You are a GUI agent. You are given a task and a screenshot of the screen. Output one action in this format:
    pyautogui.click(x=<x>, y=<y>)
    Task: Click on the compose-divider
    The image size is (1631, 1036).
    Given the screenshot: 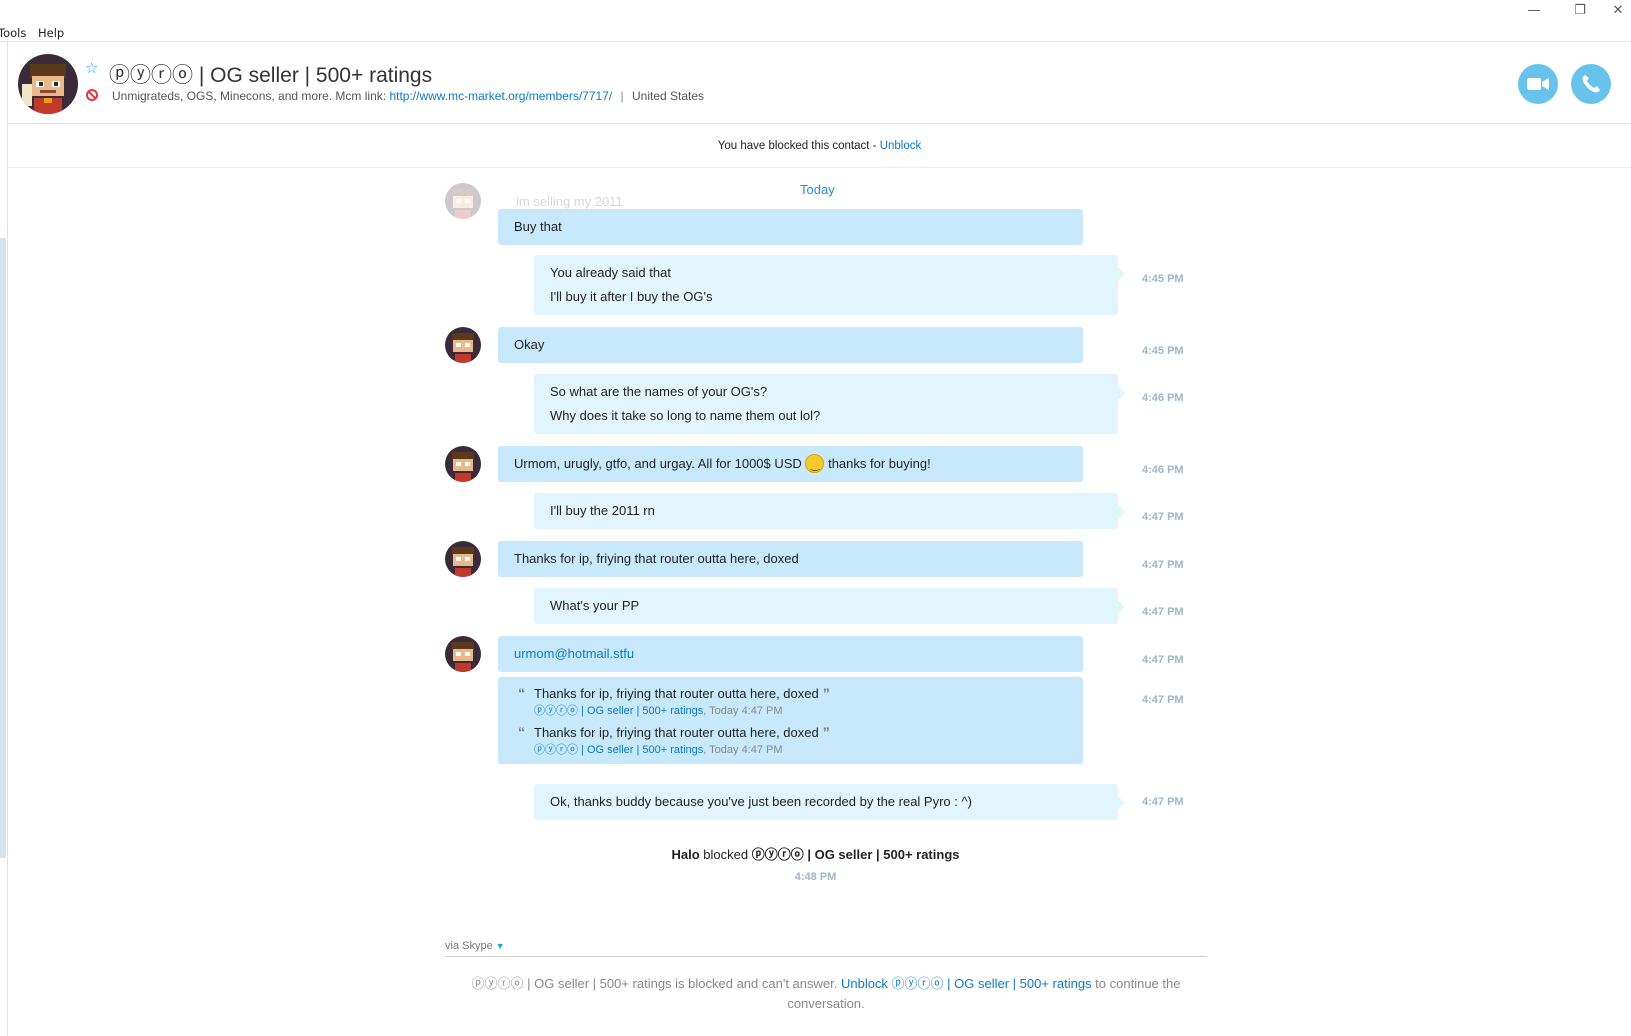 What is the action you would take?
    pyautogui.click(x=826, y=956)
    